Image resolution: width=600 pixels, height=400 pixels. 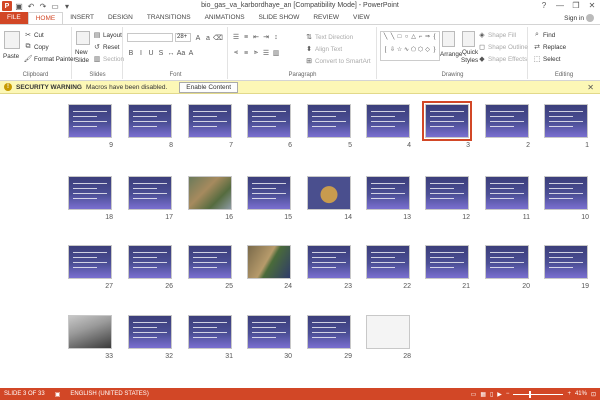 What do you see at coordinates (326, 18) in the screenshot?
I see `tab-review: REVIEW` at bounding box center [326, 18].